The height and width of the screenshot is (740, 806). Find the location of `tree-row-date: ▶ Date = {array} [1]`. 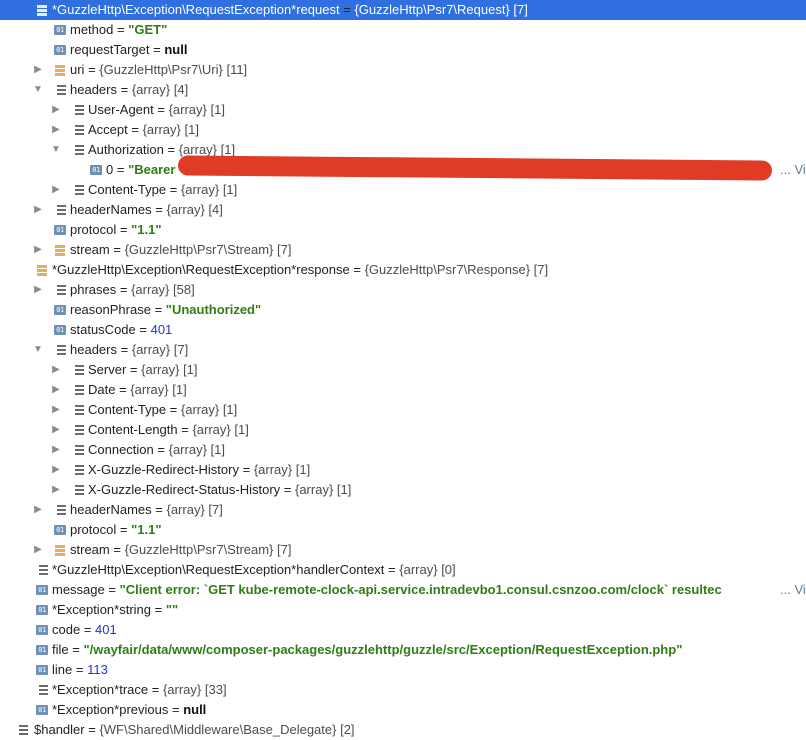

tree-row-date: ▶ Date = {array} [1] is located at coordinates (403, 390).